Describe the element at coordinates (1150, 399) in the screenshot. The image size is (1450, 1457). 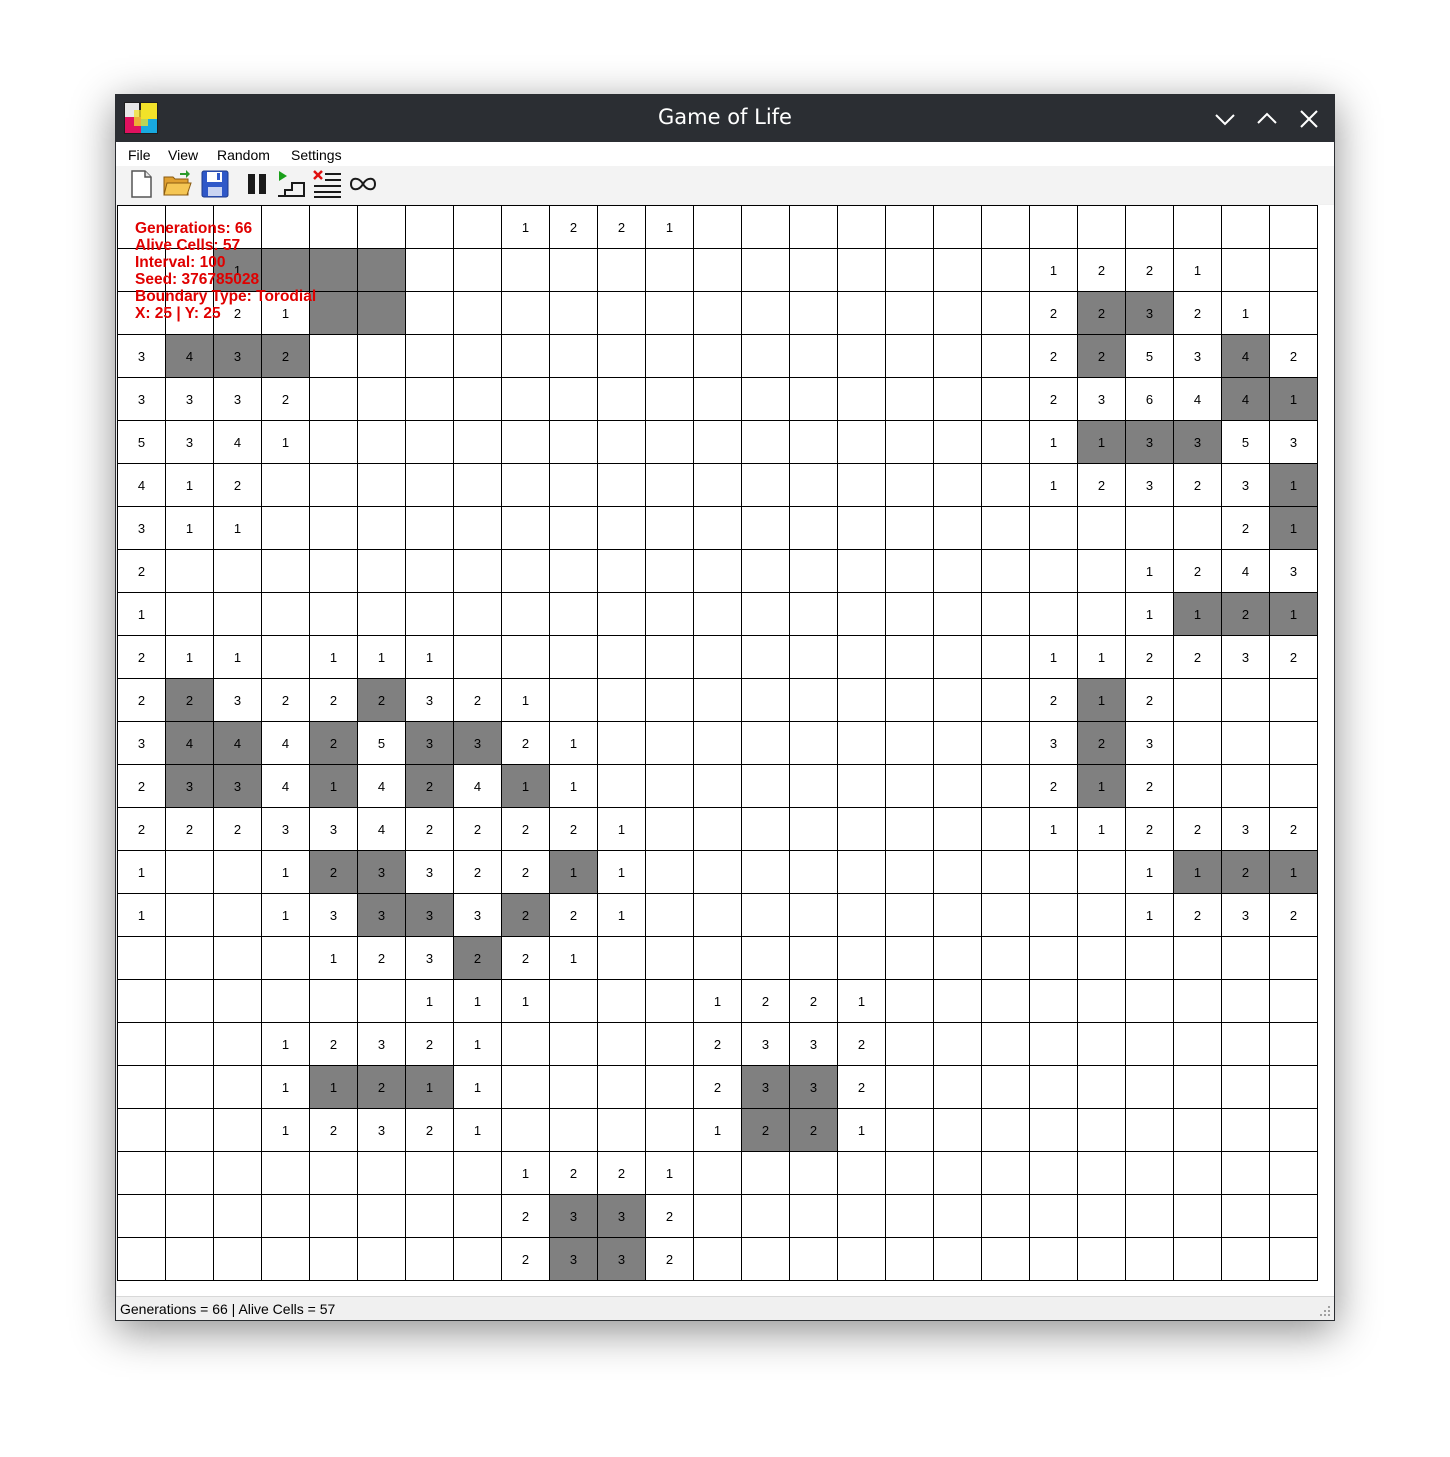
I see `grid-cell: 6` at that location.